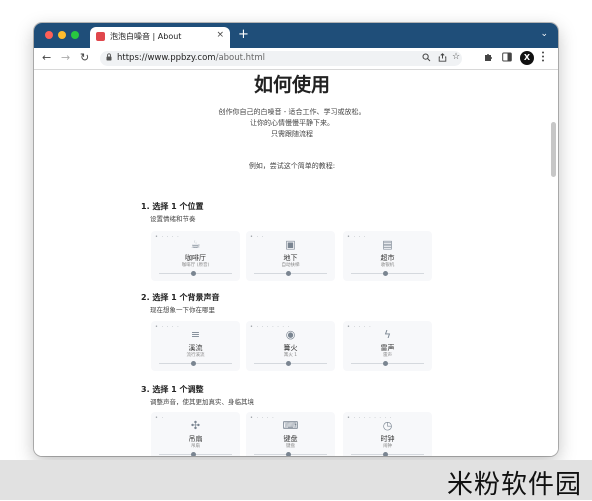  I want to click on address-bar: https://www.ppbzy.com/about.html ☆, so click(281, 58).